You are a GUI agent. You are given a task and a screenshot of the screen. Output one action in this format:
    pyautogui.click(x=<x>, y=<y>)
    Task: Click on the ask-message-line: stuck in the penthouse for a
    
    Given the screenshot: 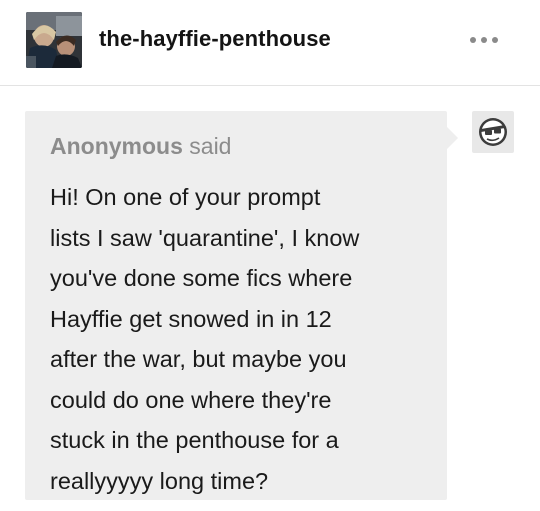 What is the action you would take?
    pyautogui.click(x=194, y=440)
    